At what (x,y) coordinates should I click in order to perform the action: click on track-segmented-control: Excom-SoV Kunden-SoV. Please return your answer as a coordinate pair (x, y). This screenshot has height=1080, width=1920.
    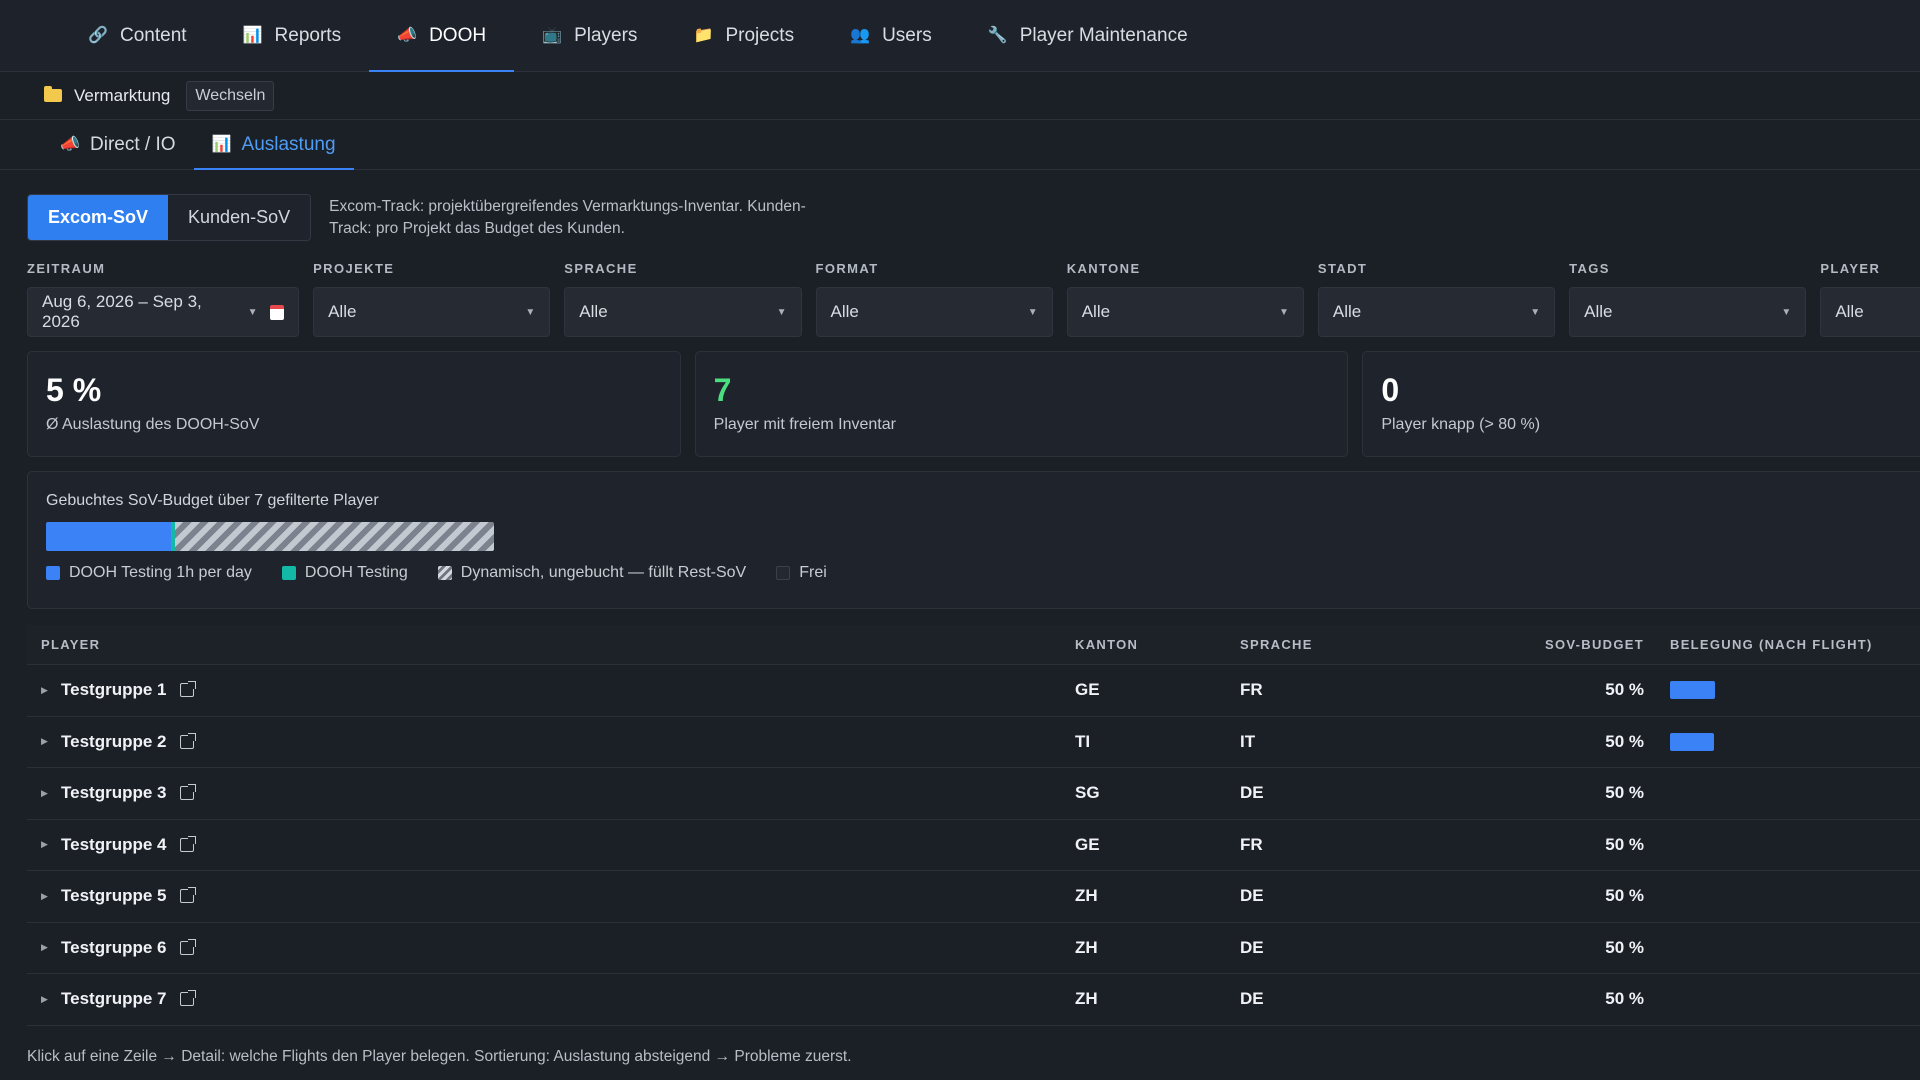
    Looking at the image, I should click on (169, 217).